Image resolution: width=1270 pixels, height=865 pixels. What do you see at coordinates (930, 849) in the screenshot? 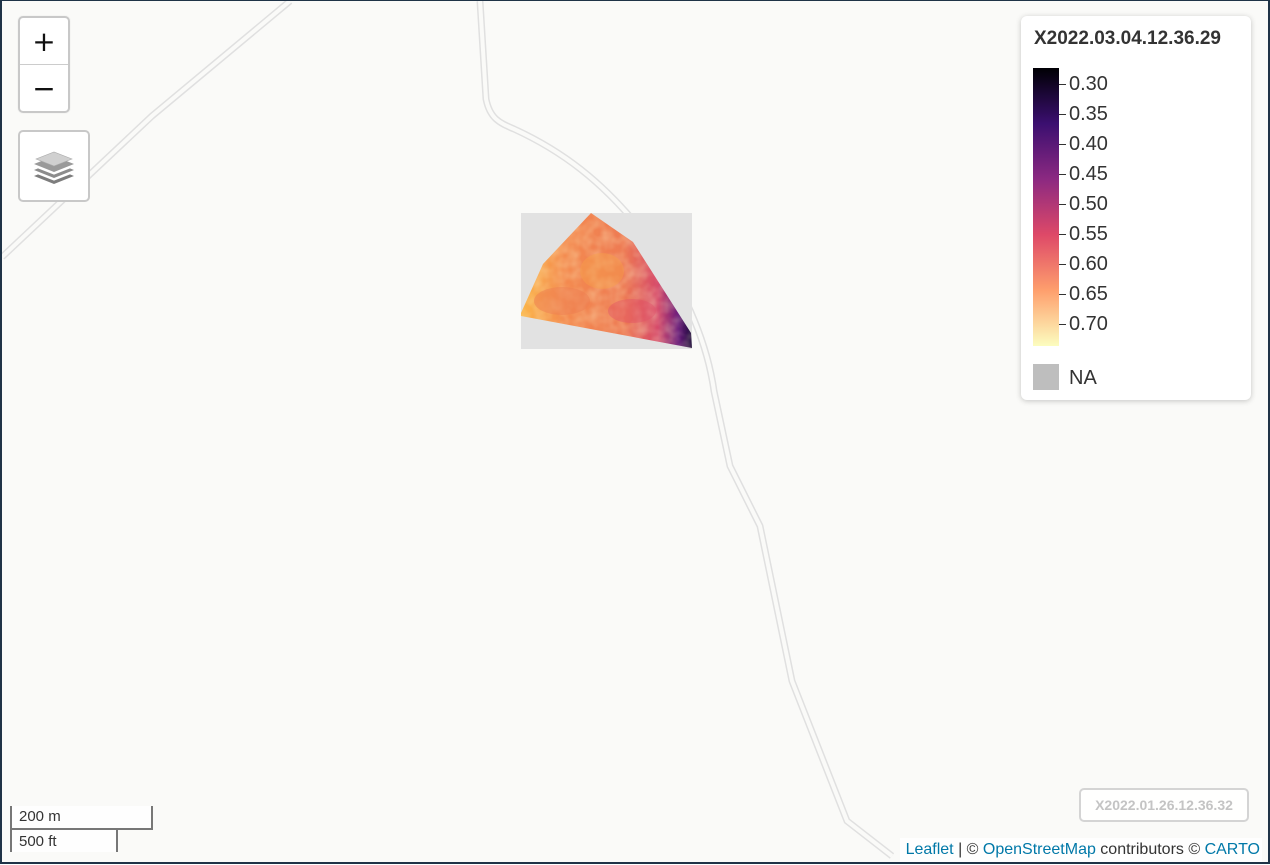
I see `leaflet-link: Leaflet` at bounding box center [930, 849].